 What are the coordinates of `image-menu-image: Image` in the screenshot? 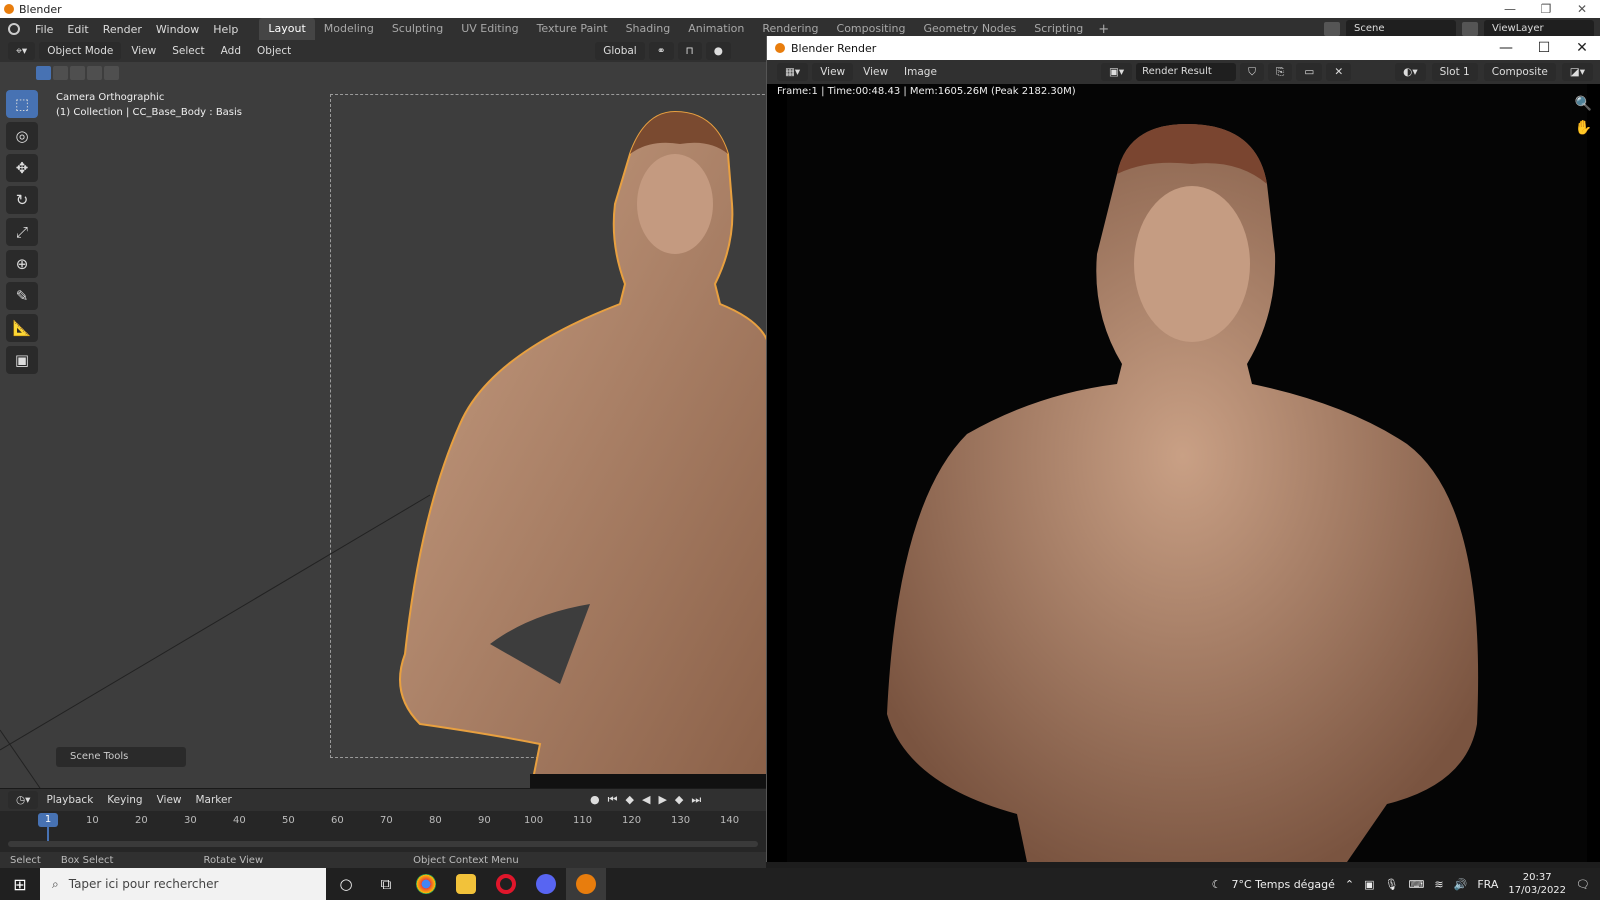 It's located at (920, 72).